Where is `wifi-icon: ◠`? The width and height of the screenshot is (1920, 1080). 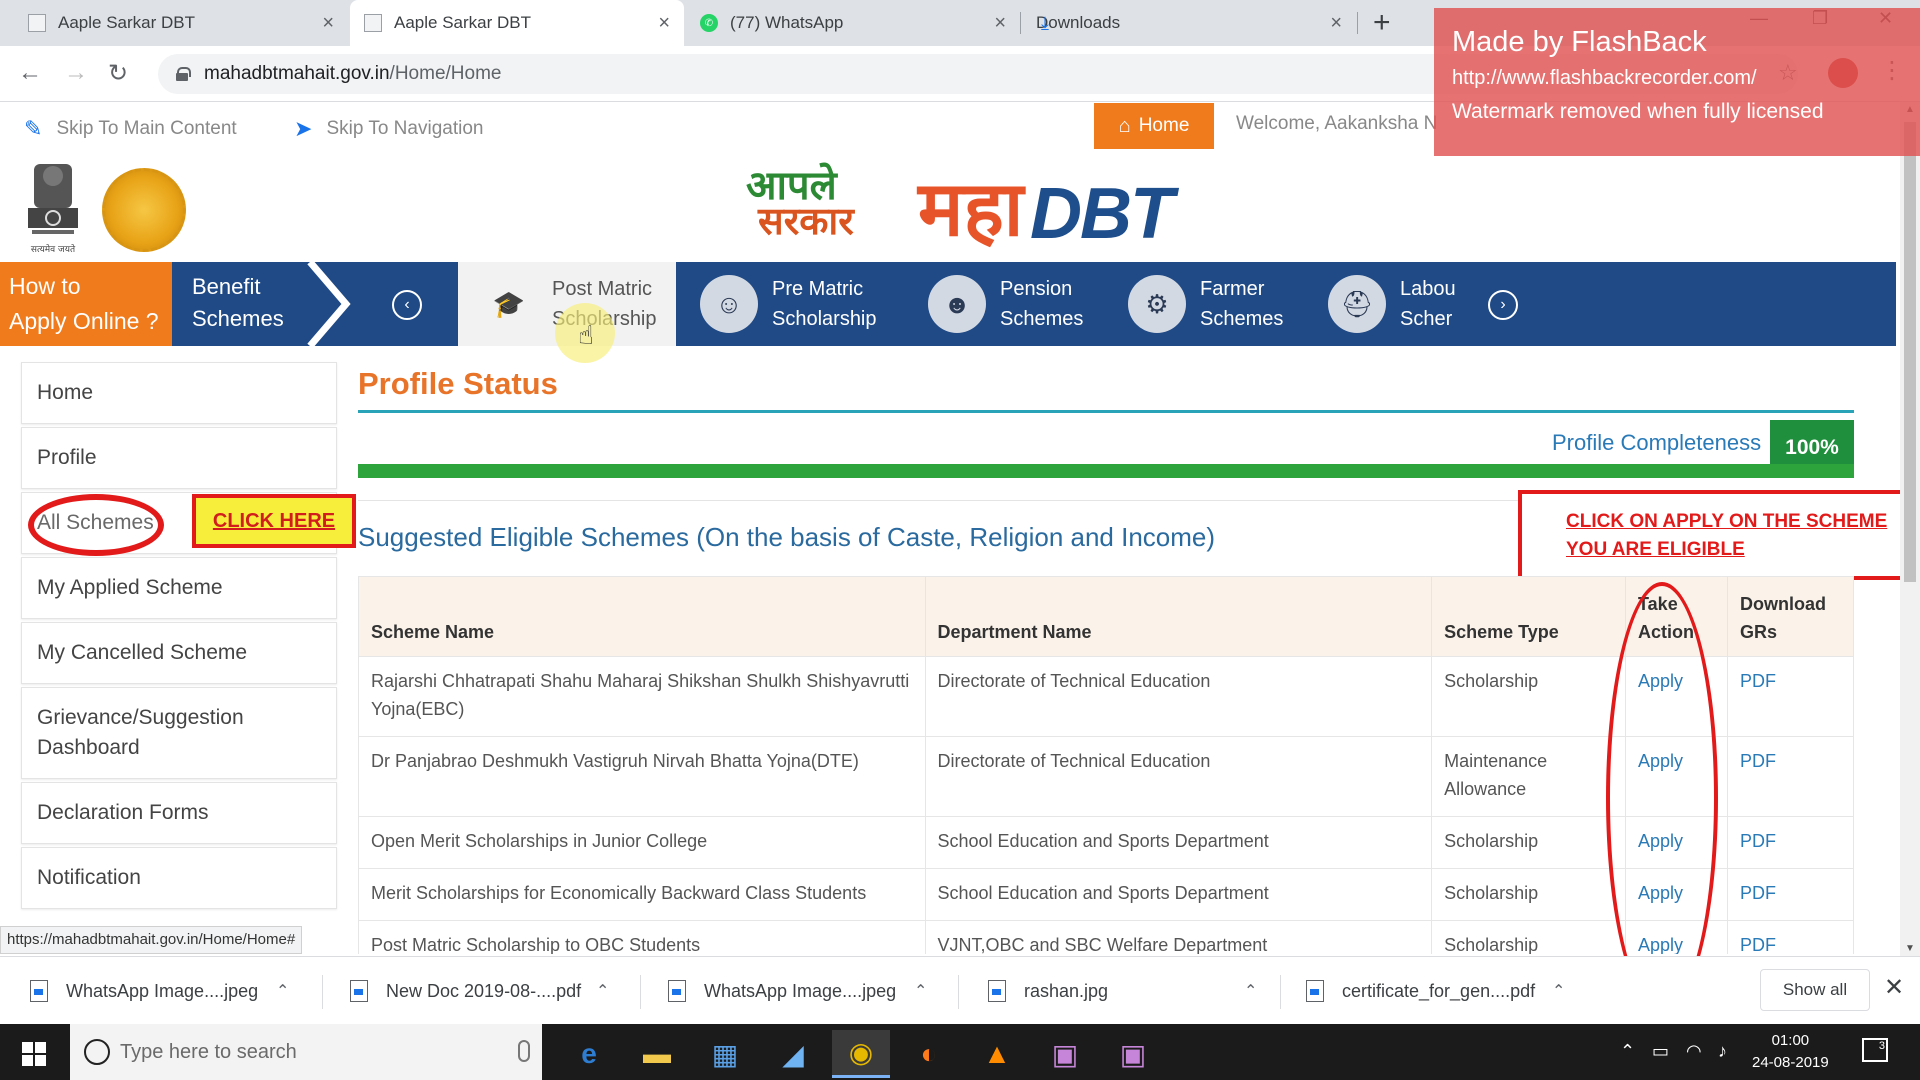 wifi-icon: ◠ is located at coordinates (1694, 1051).